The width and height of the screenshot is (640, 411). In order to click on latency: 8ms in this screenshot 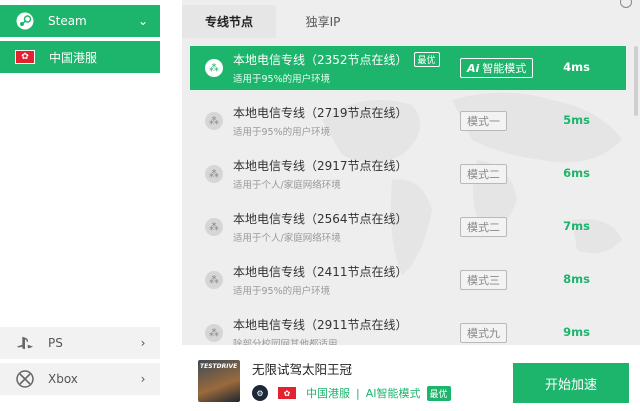, I will do `click(576, 279)`.